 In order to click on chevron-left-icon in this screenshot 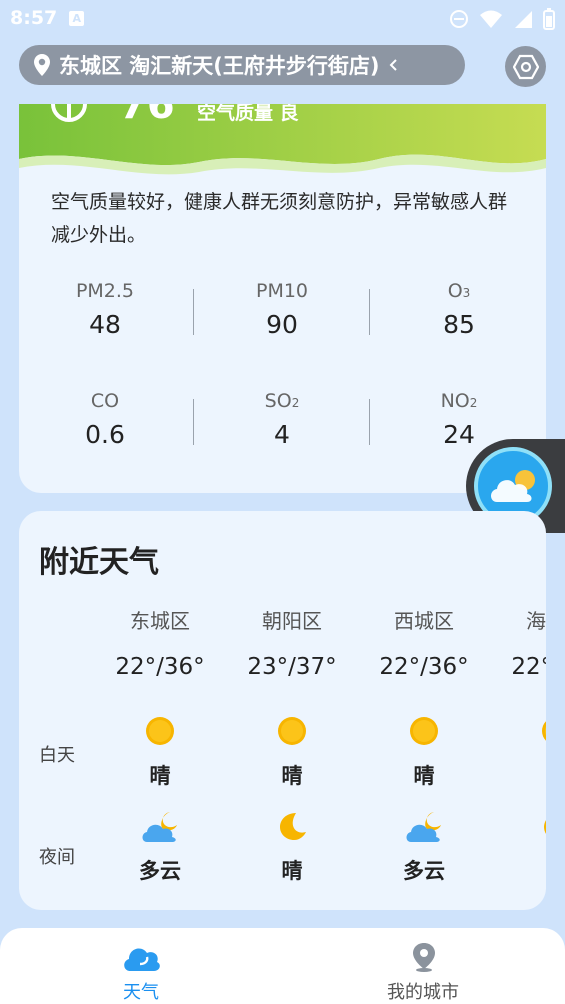, I will do `click(393, 65)`.